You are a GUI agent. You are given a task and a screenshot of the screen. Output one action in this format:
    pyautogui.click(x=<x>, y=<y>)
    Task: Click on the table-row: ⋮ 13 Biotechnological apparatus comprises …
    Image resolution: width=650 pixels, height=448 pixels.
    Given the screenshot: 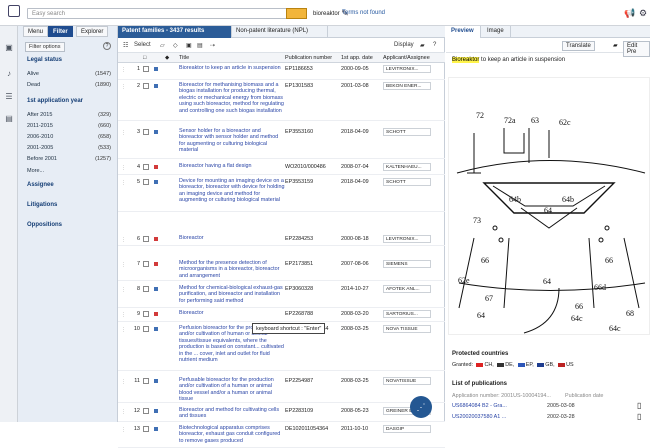 What is the action you would take?
    pyautogui.click(x=281, y=436)
    